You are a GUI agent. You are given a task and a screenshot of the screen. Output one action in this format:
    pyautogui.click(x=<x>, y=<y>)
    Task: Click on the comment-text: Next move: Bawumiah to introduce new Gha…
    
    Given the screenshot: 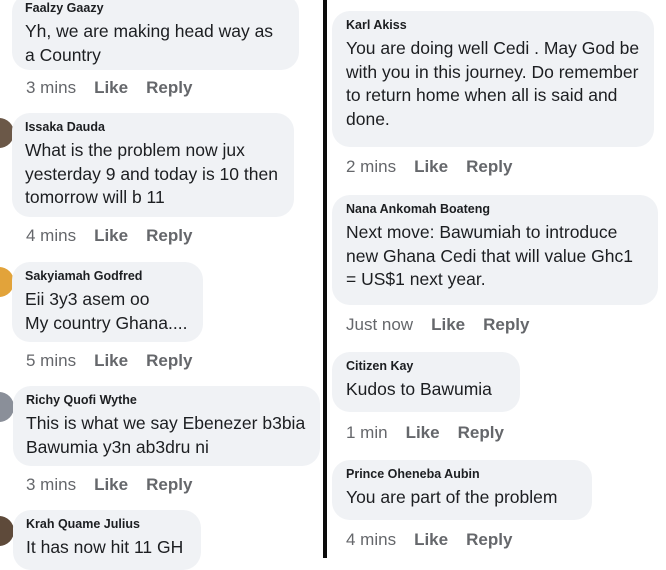 What is the action you would take?
    pyautogui.click(x=489, y=255)
    